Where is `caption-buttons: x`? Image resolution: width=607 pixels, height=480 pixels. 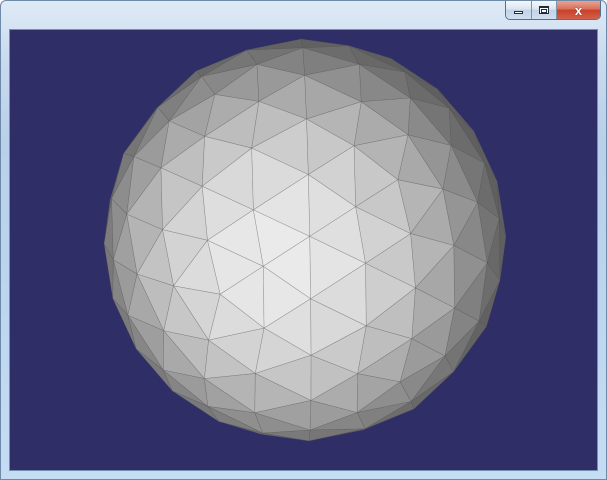 caption-buttons: x is located at coordinates (553, 10).